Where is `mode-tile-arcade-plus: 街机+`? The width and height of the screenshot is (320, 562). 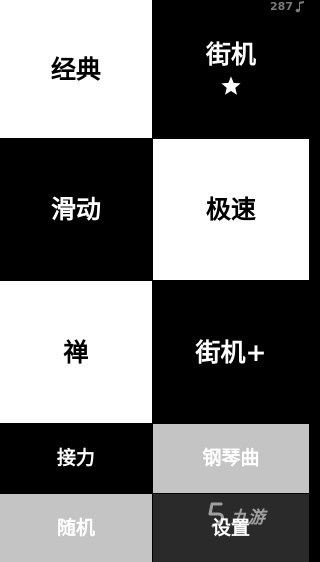
mode-tile-arcade-plus: 街机+ is located at coordinates (231, 352).